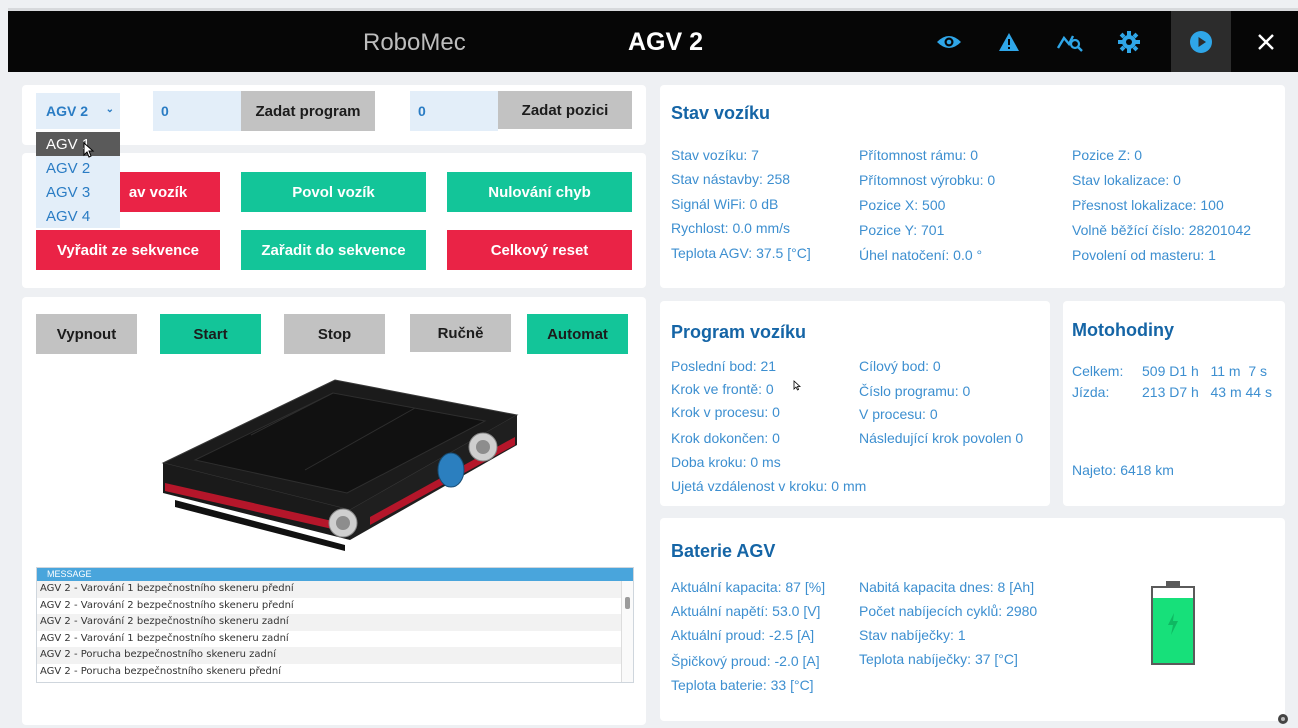  Describe the element at coordinates (1123, 330) in the screenshot. I see `motohours-title: Motohodiny` at that location.